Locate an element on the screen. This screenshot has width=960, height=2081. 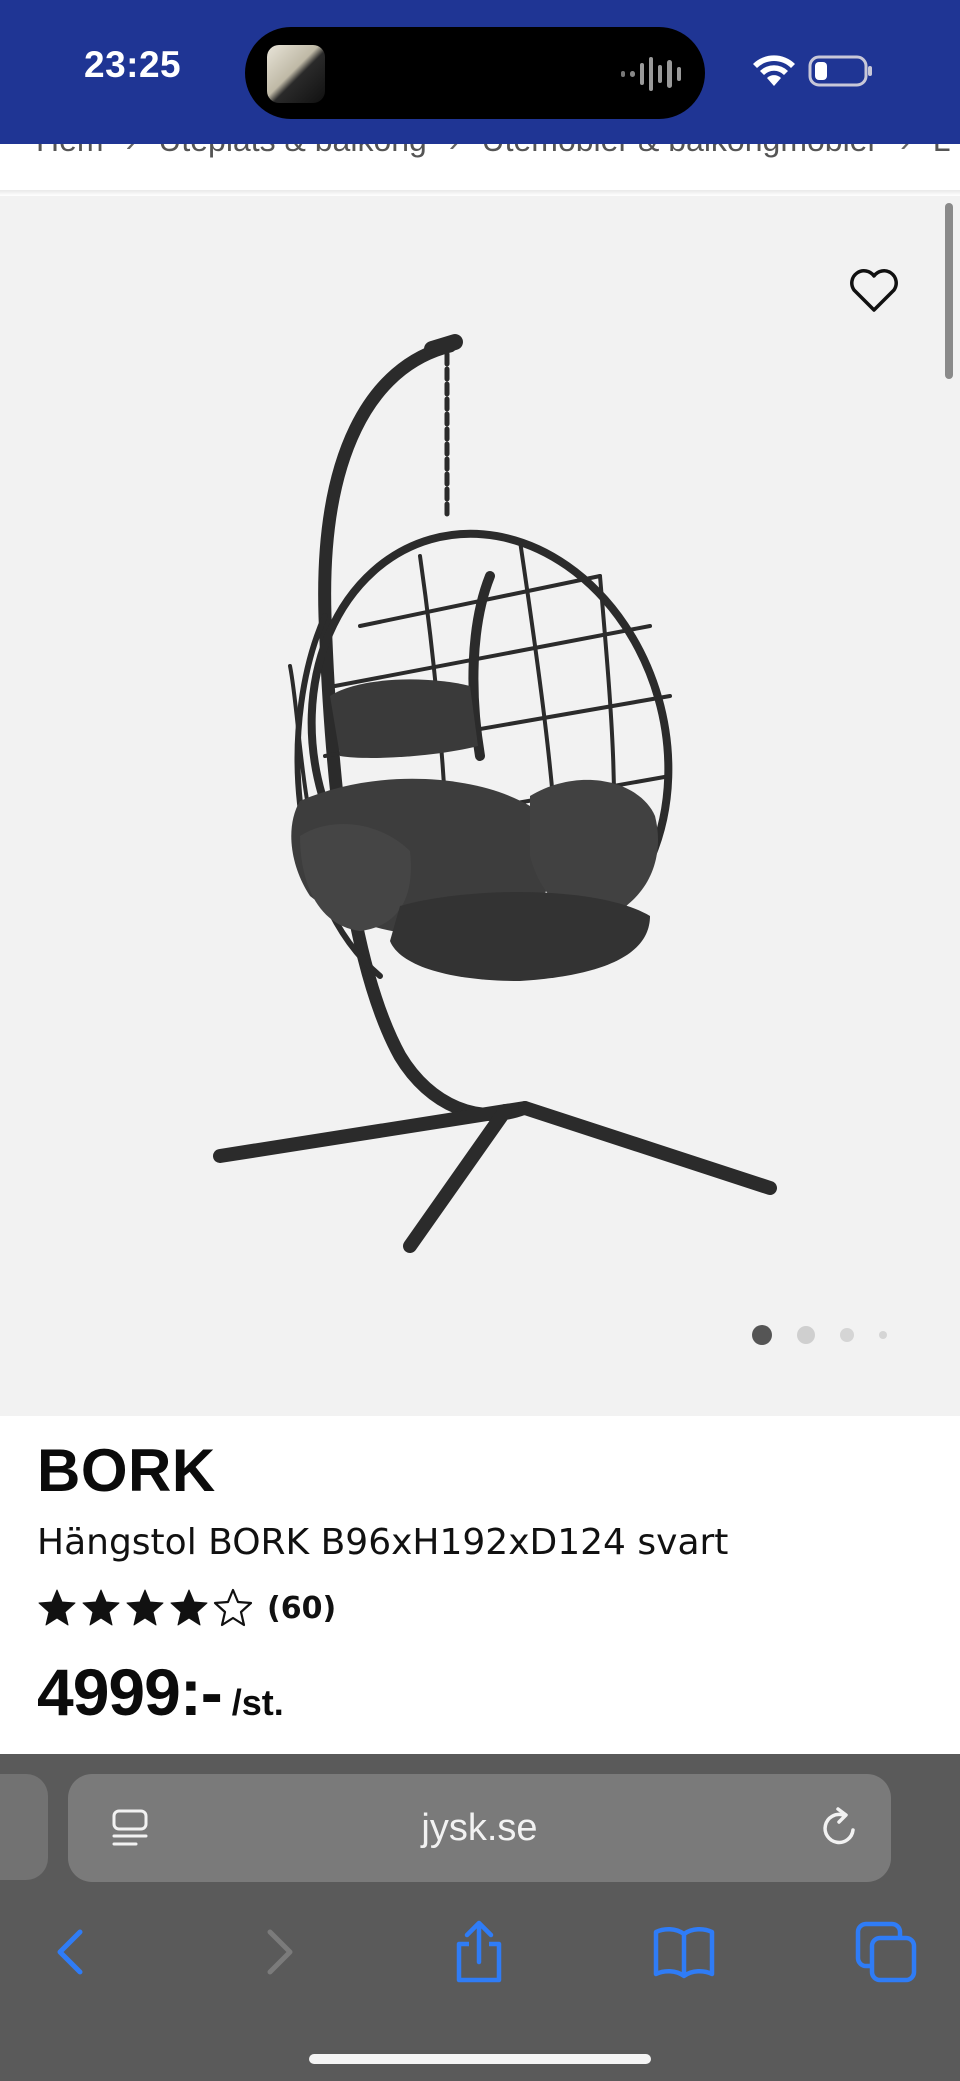
wifi-icon is located at coordinates (774, 70).